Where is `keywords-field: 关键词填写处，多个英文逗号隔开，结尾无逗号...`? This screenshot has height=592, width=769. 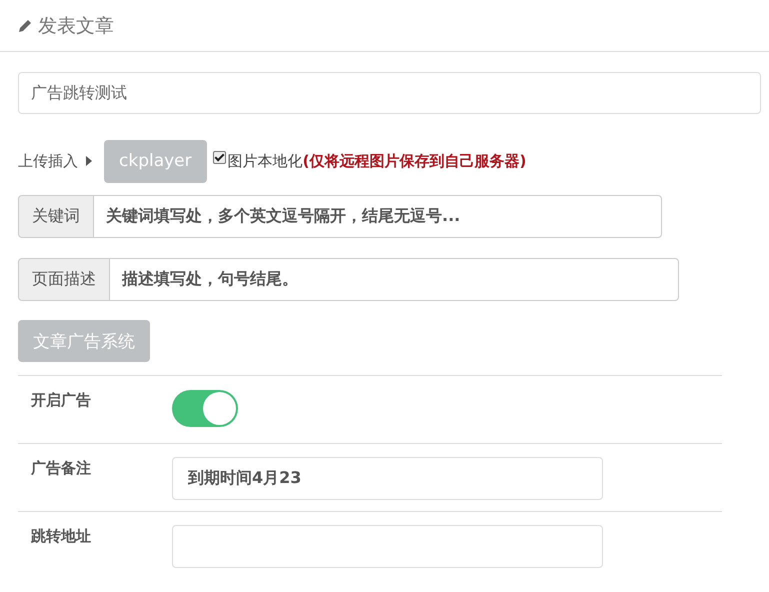
keywords-field: 关键词填写处，多个英文逗号隔开，结尾无逗号... is located at coordinates (378, 216).